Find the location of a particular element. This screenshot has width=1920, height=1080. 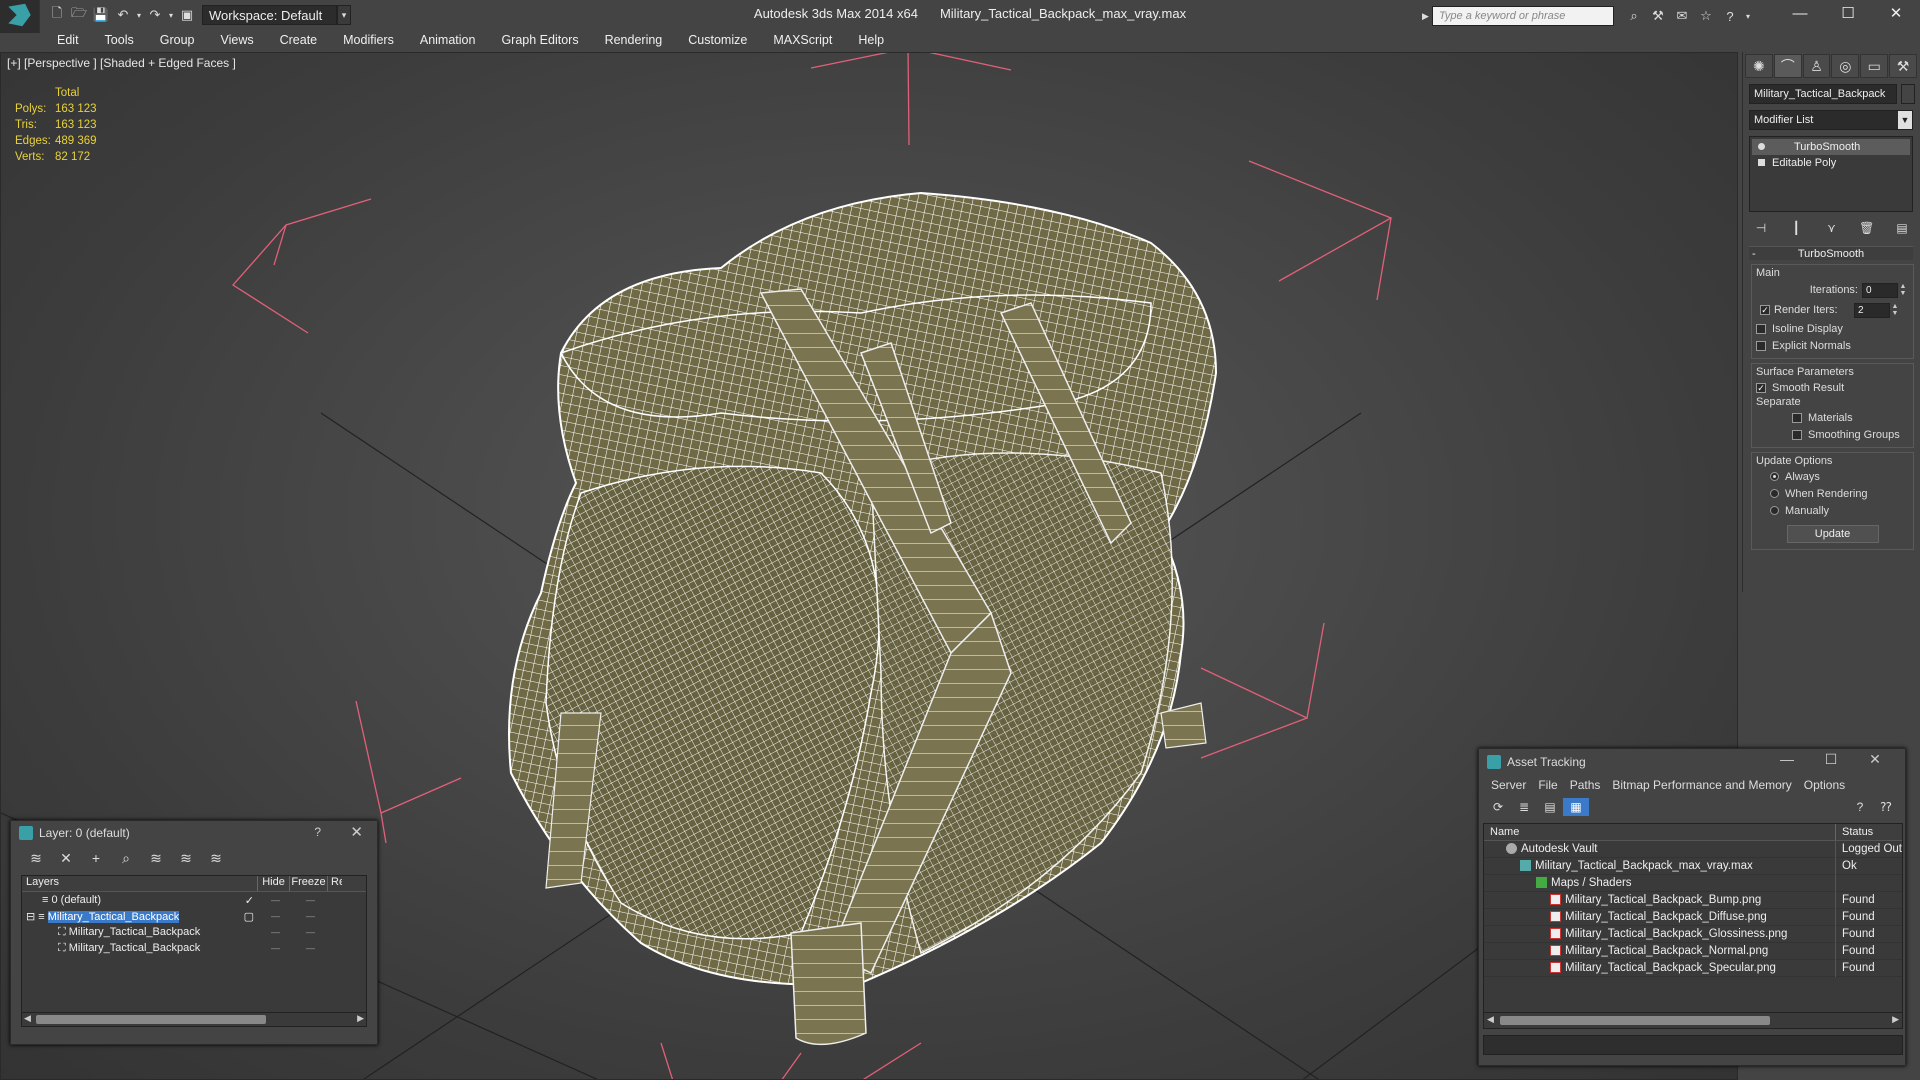

table-view-icon: ▦ is located at coordinates (1576, 807).